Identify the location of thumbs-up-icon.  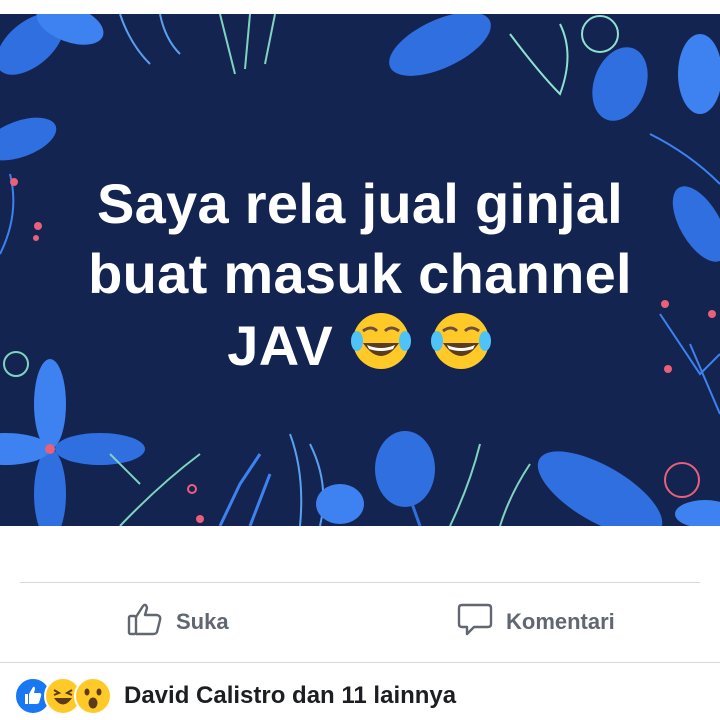
(145, 622).